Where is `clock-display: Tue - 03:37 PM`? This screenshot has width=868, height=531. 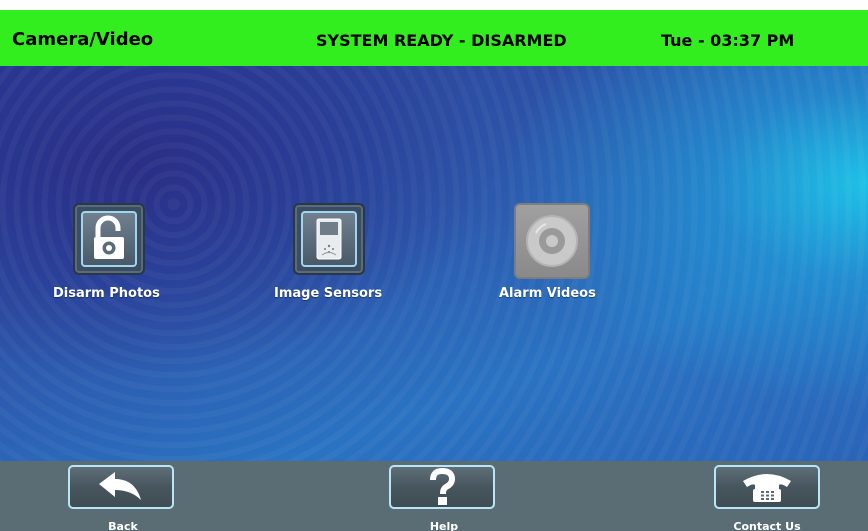 clock-display: Tue - 03:37 PM is located at coordinates (728, 40).